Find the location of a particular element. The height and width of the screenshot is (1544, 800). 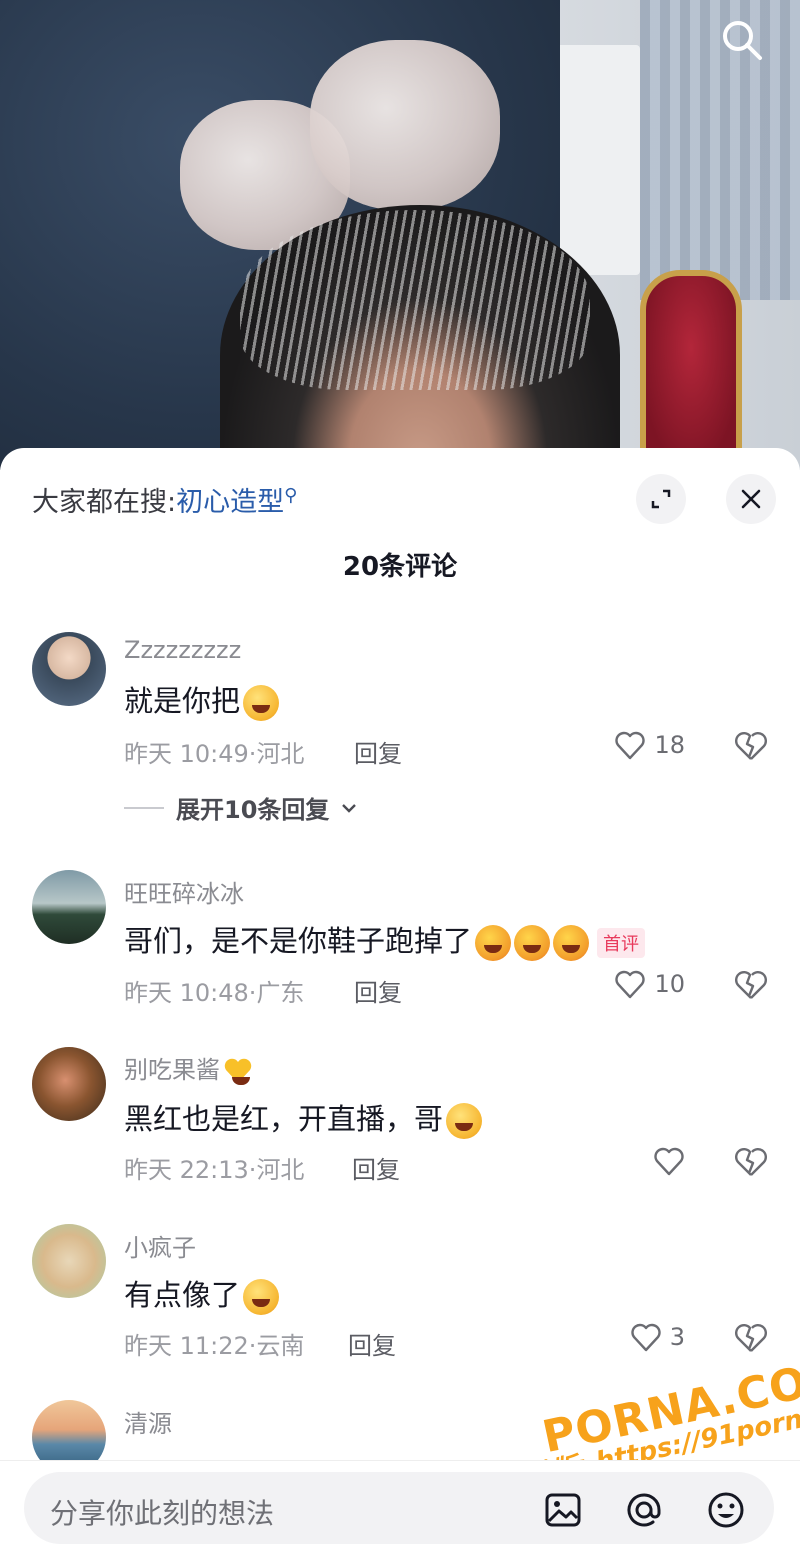

like-button is located at coordinates (669, 1161).